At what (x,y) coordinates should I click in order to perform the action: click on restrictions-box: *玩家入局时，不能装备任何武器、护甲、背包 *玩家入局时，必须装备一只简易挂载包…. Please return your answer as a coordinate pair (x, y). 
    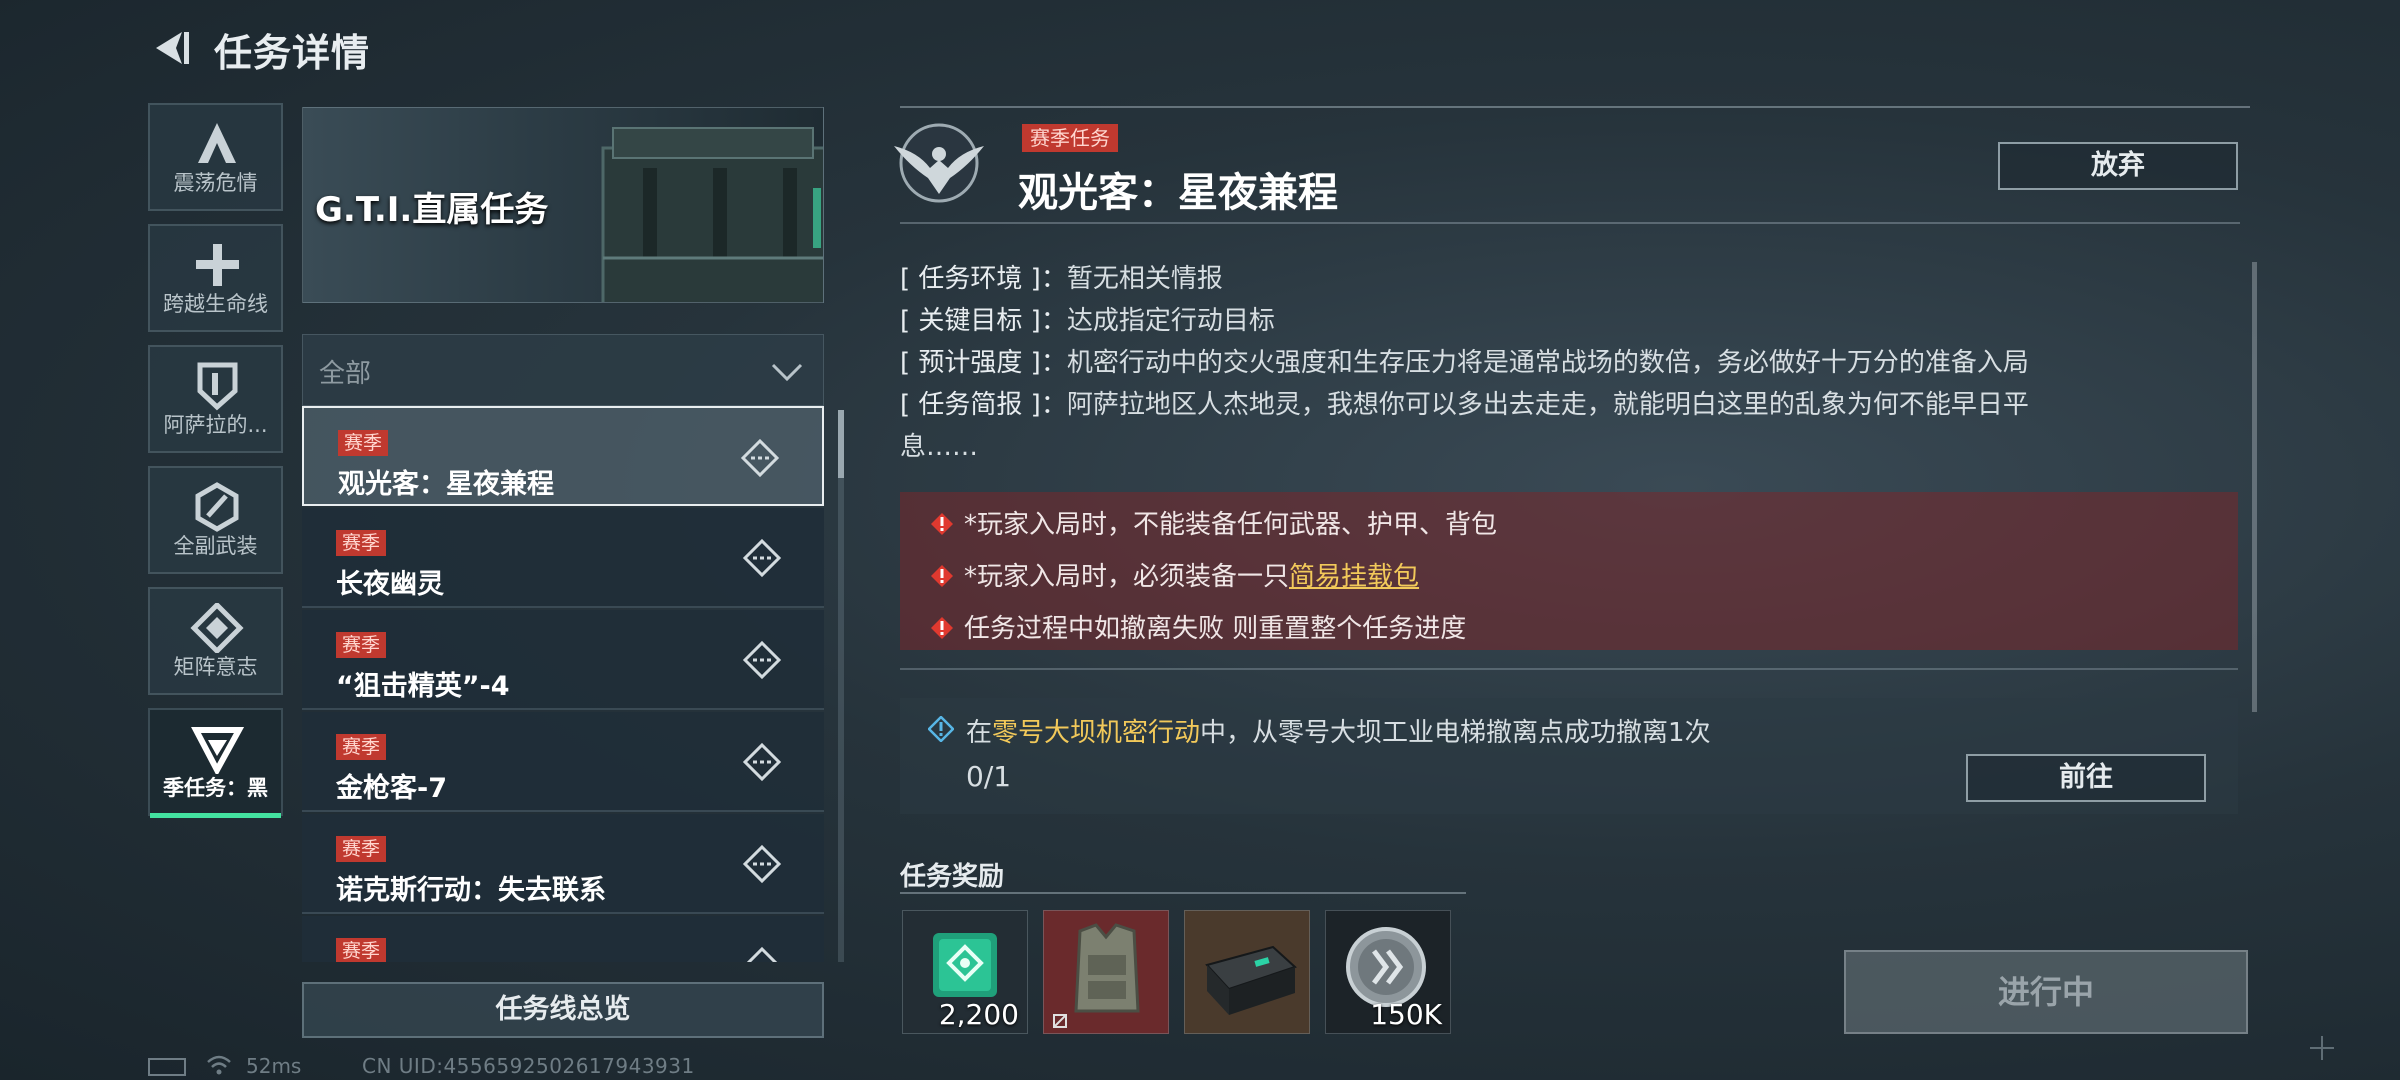
    Looking at the image, I should click on (1569, 571).